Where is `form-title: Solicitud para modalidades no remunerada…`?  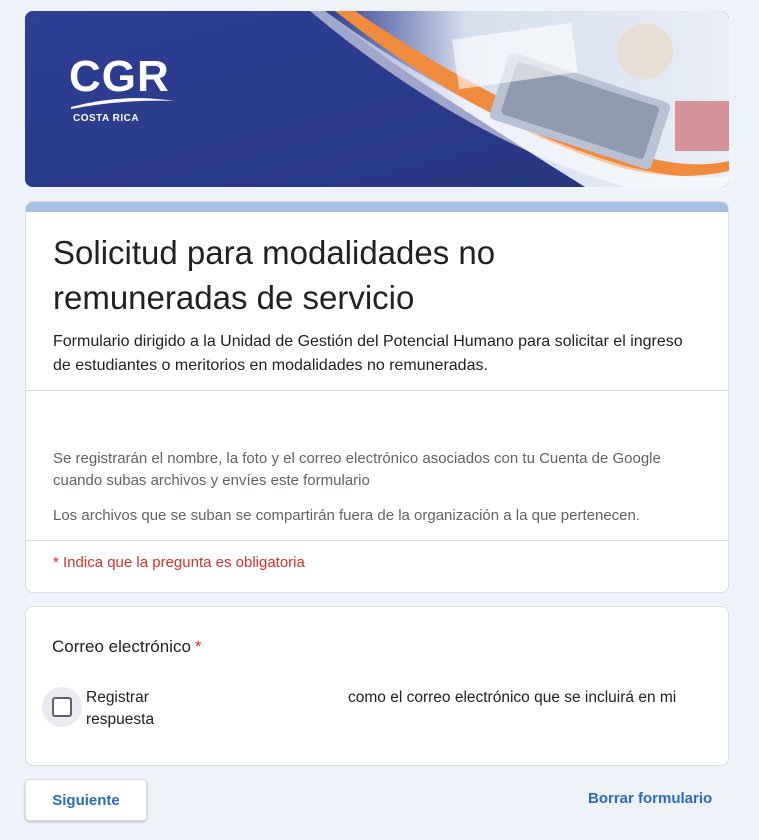 form-title: Solicitud para modalidades no remunerada… is located at coordinates (274, 275).